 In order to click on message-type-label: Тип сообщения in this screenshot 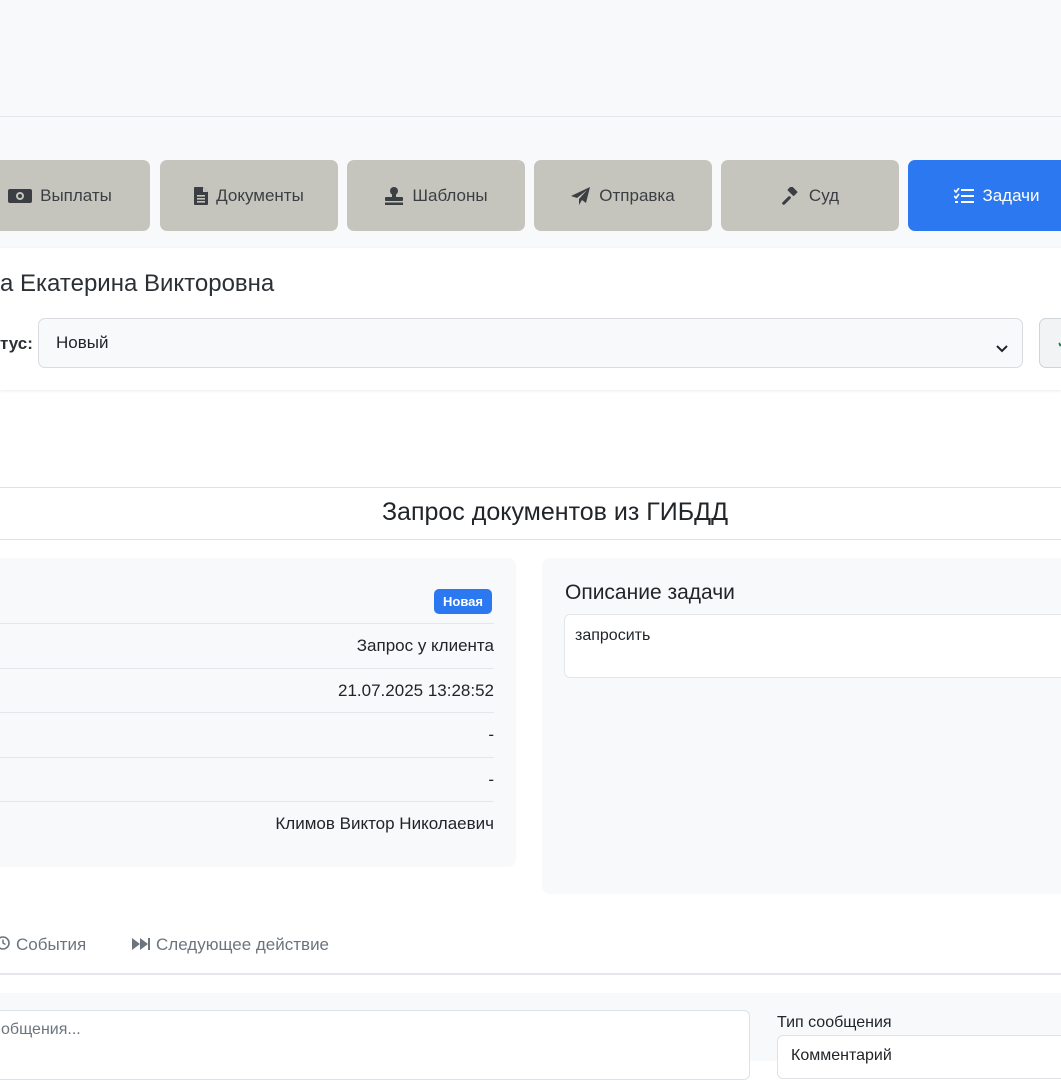, I will do `click(834, 1022)`.